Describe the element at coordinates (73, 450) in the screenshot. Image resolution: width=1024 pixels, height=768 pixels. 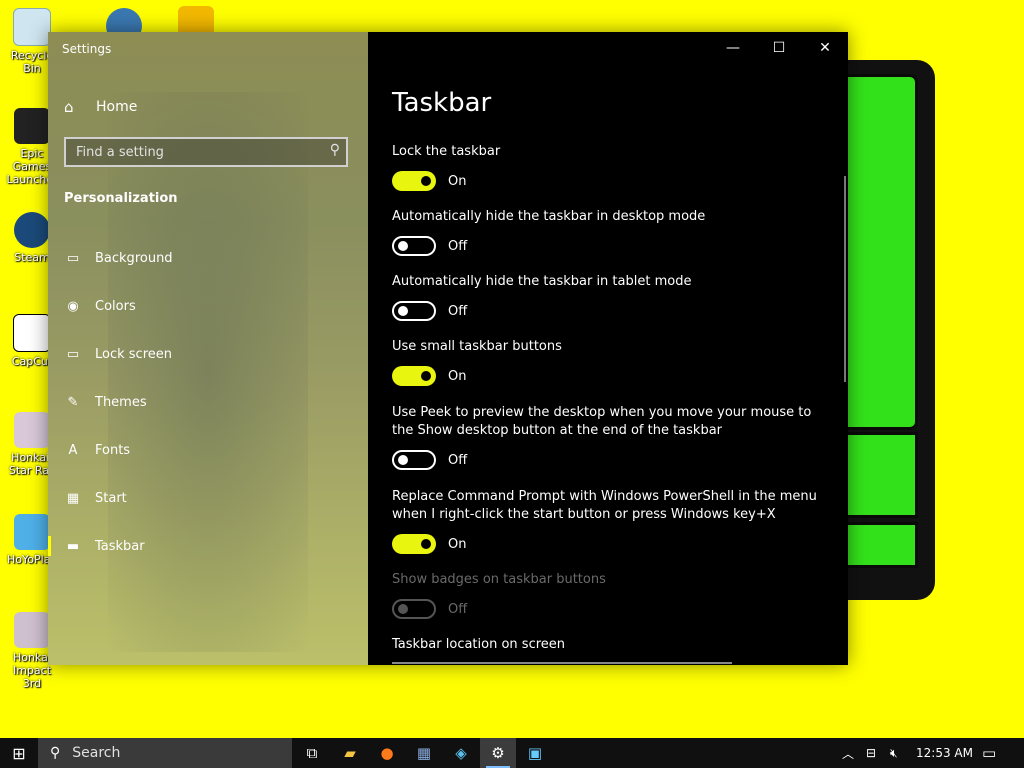
I see `fonts-icon: A` at that location.